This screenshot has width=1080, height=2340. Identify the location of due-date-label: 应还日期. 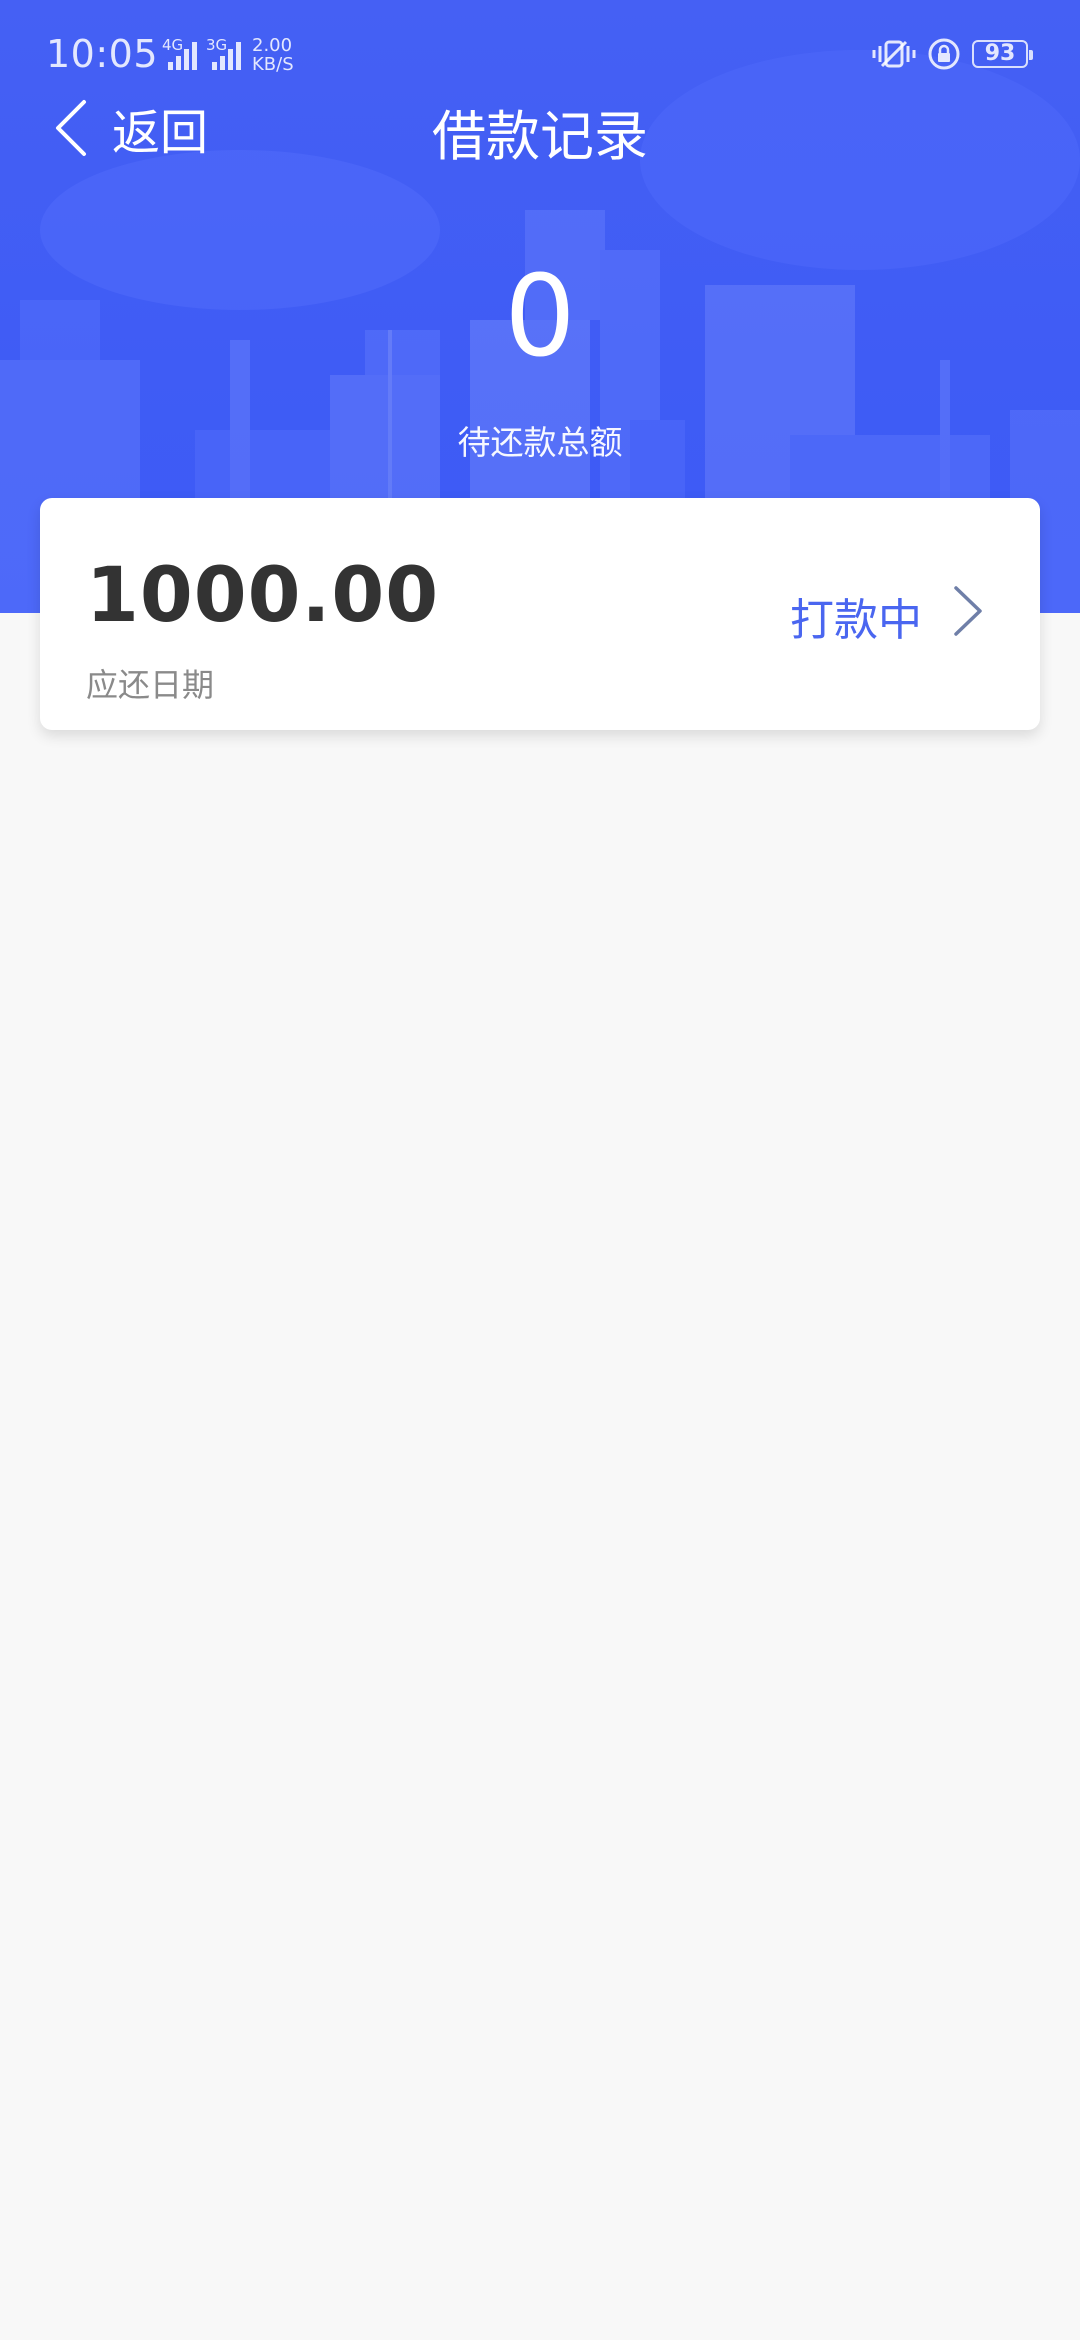
(150, 685).